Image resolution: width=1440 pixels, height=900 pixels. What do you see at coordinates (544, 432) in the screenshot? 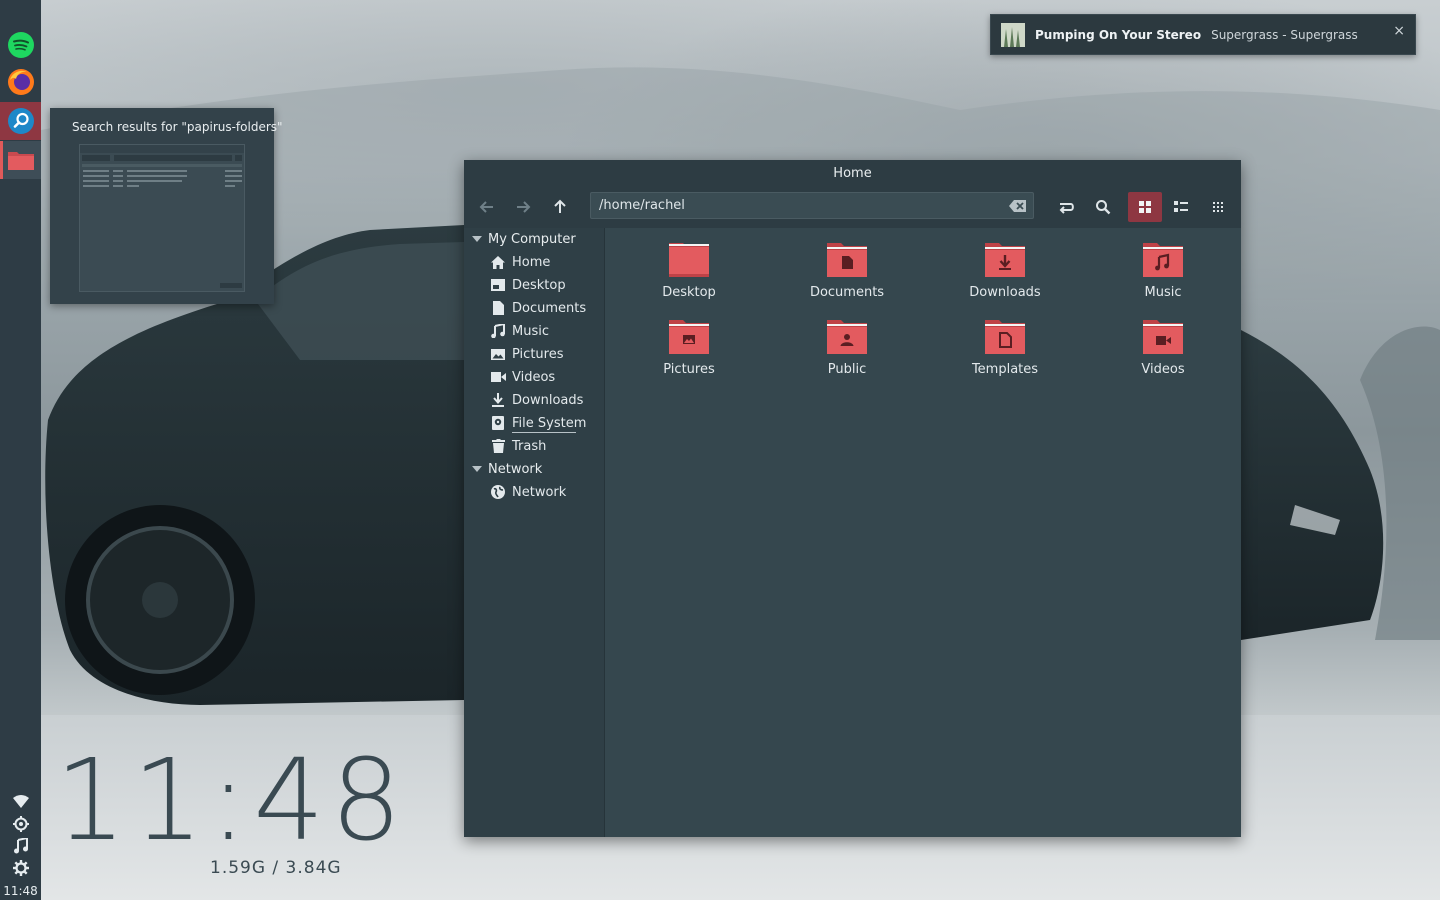
I see `file-system-usage-bar` at bounding box center [544, 432].